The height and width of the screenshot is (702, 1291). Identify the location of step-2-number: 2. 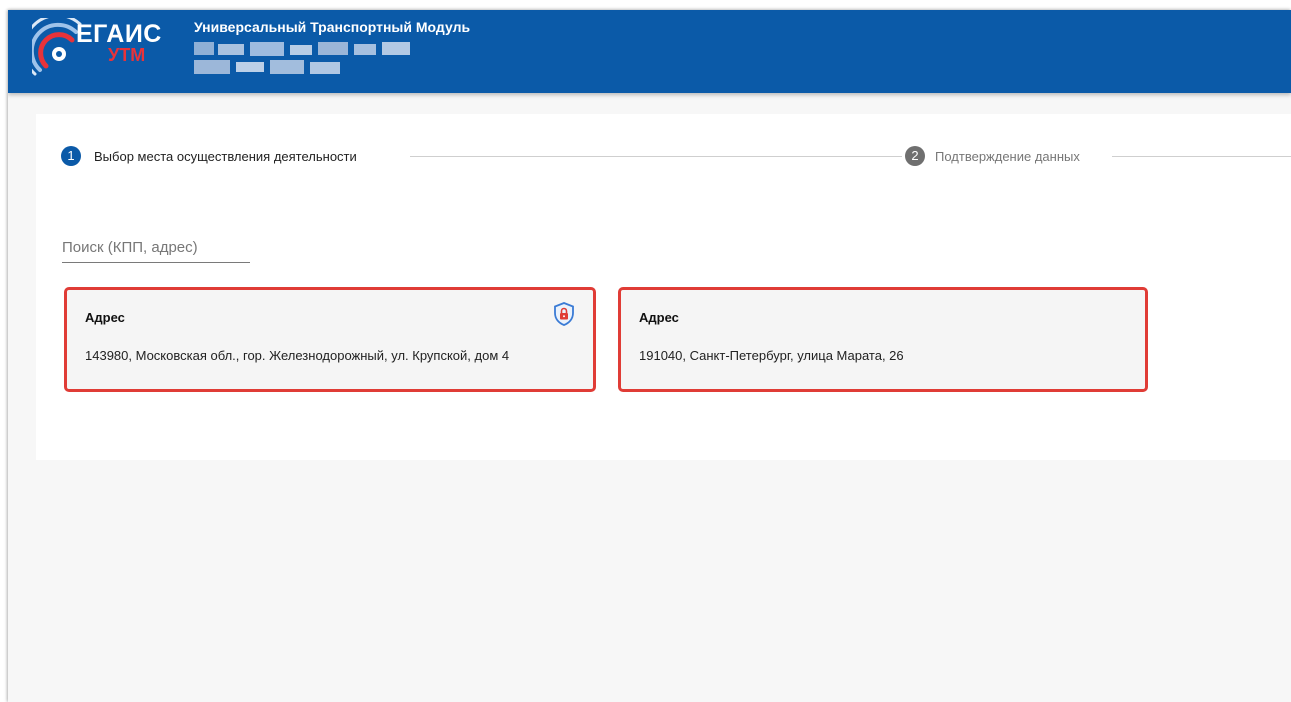
(915, 156).